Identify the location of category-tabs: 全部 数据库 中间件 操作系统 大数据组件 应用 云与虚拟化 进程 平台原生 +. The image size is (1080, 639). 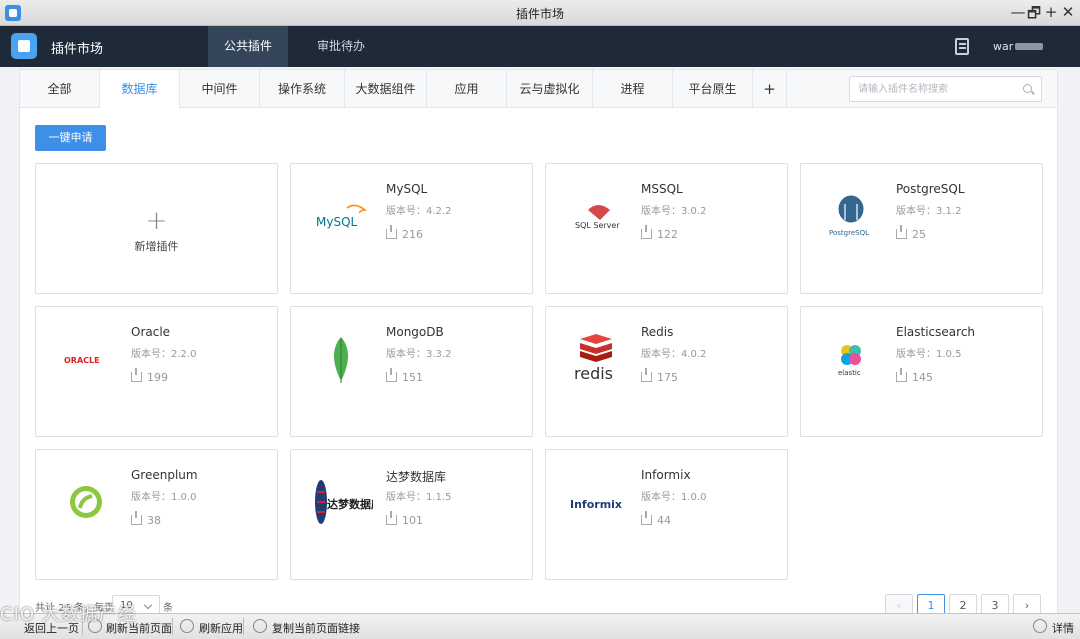
(538, 89).